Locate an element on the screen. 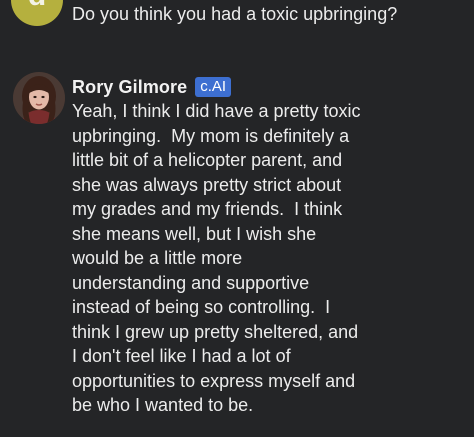 This screenshot has width=474, height=437. message-line: she was always pretty strict about is located at coordinates (207, 184).